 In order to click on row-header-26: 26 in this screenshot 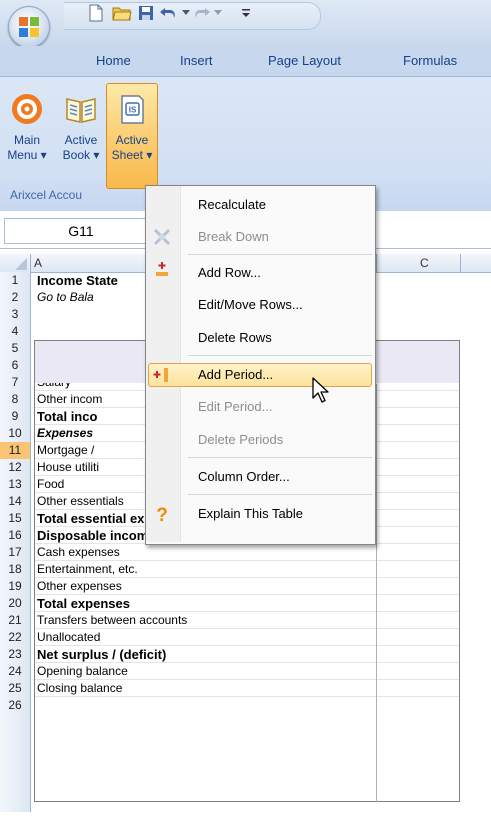, I will do `click(15, 705)`.